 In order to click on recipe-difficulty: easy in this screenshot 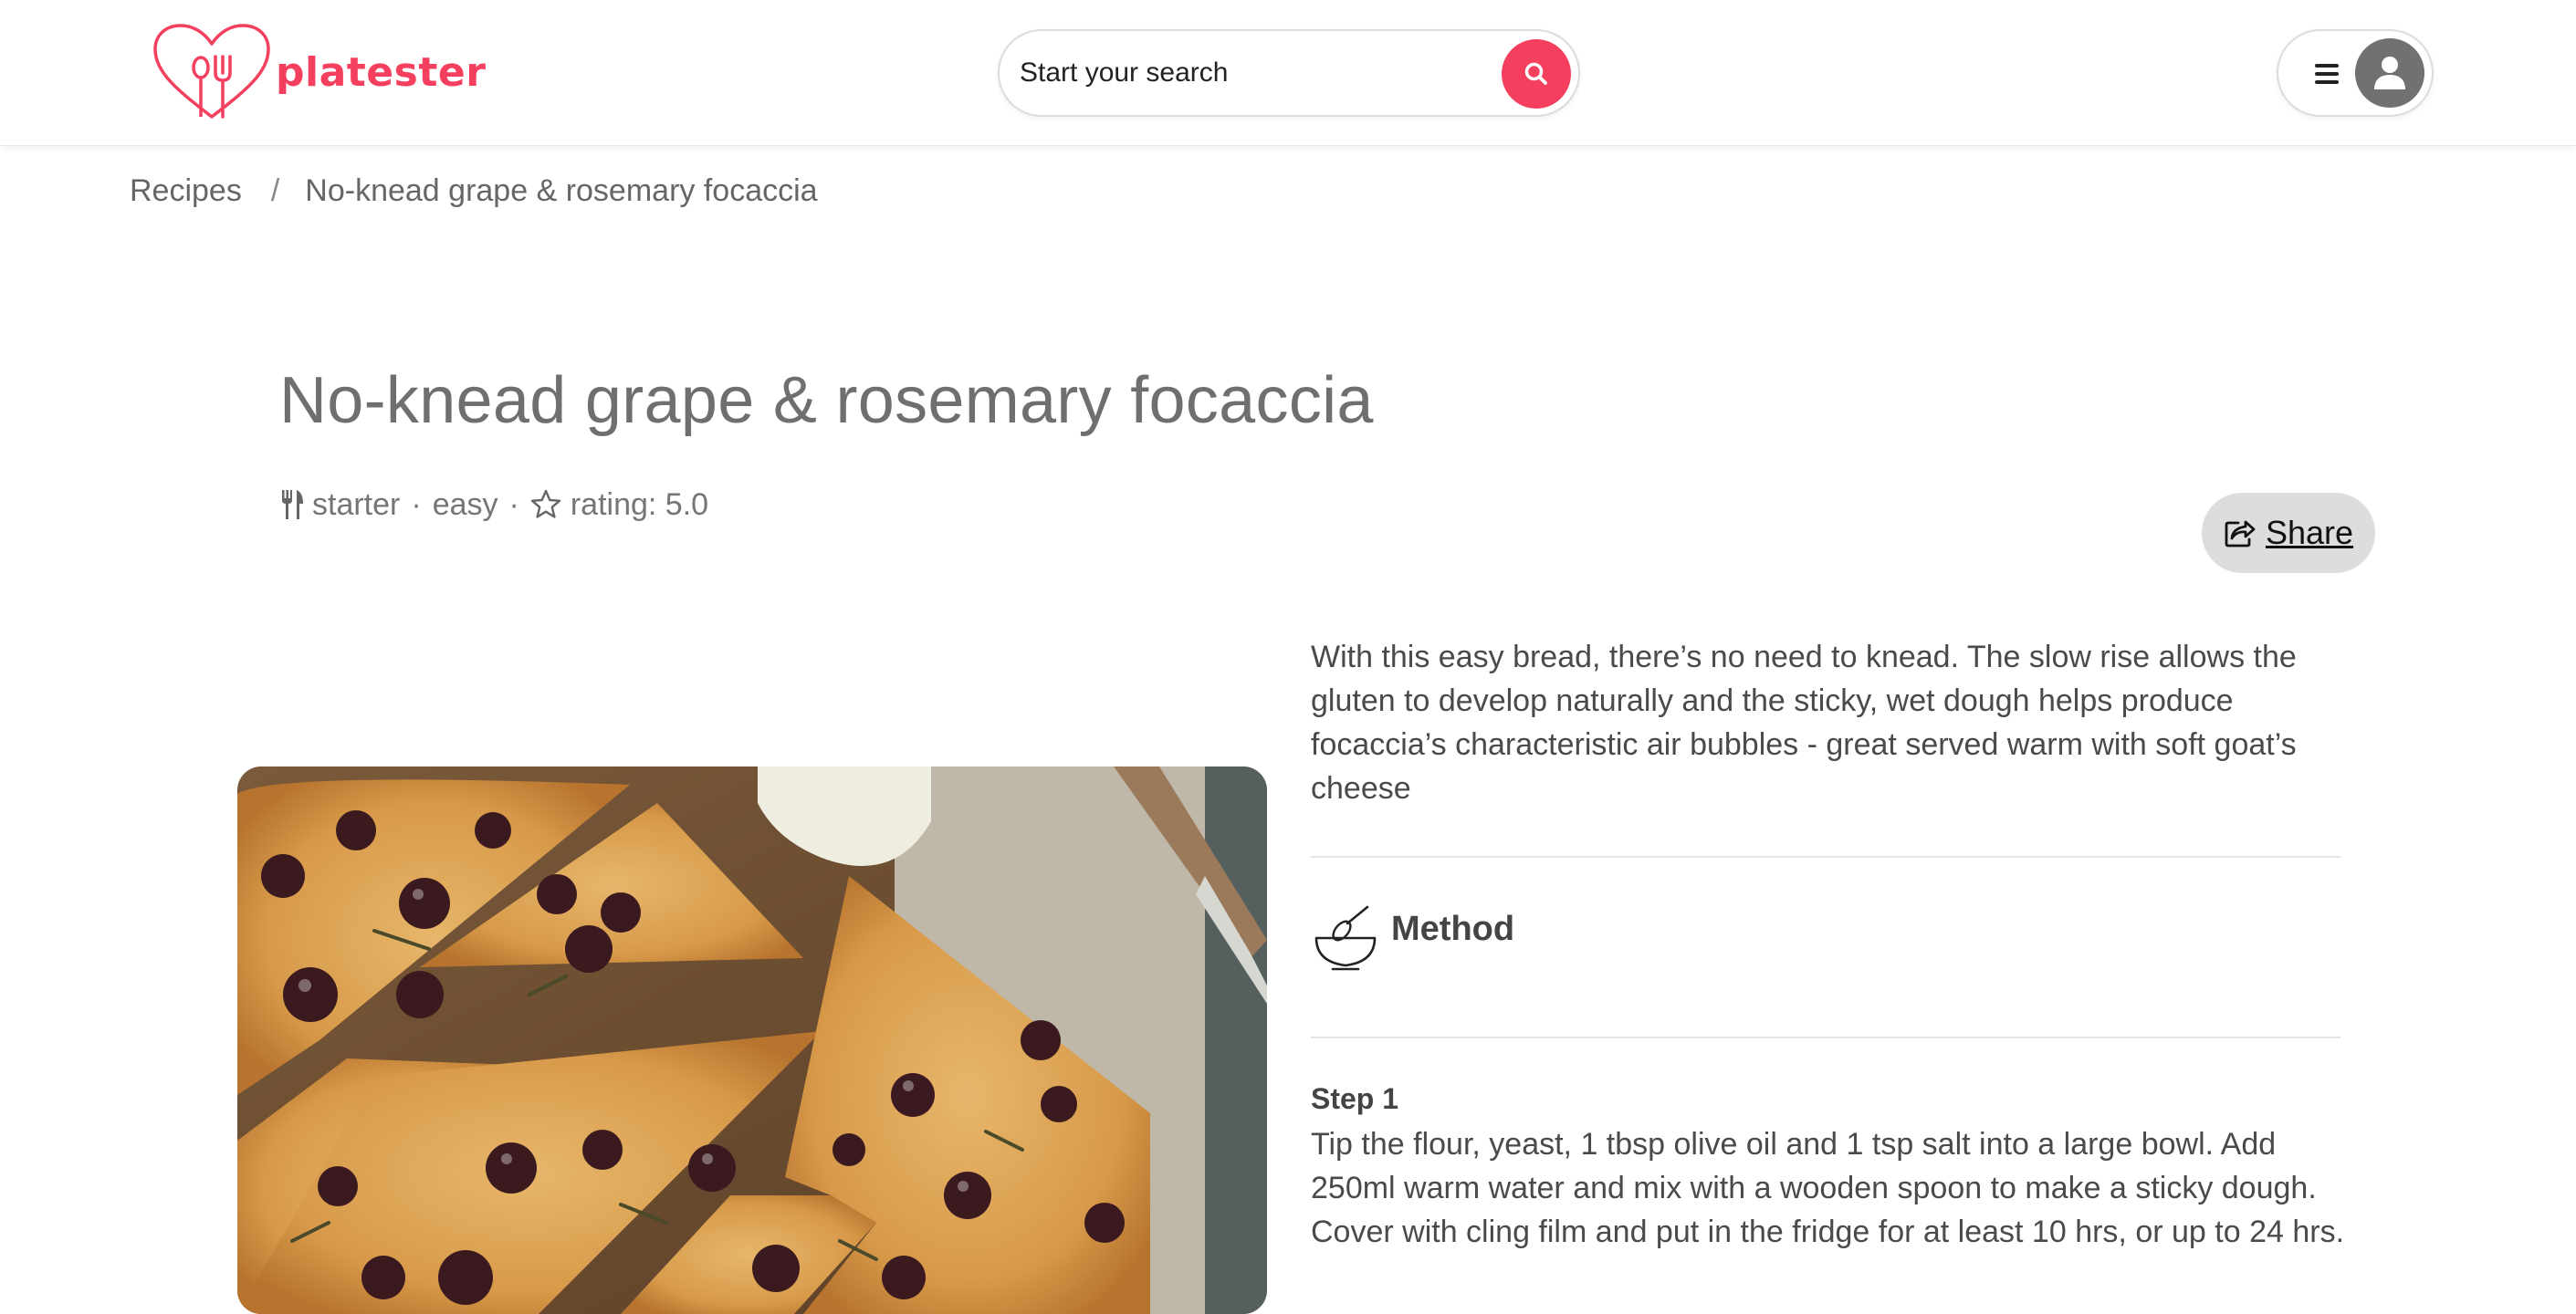, I will do `click(465, 504)`.